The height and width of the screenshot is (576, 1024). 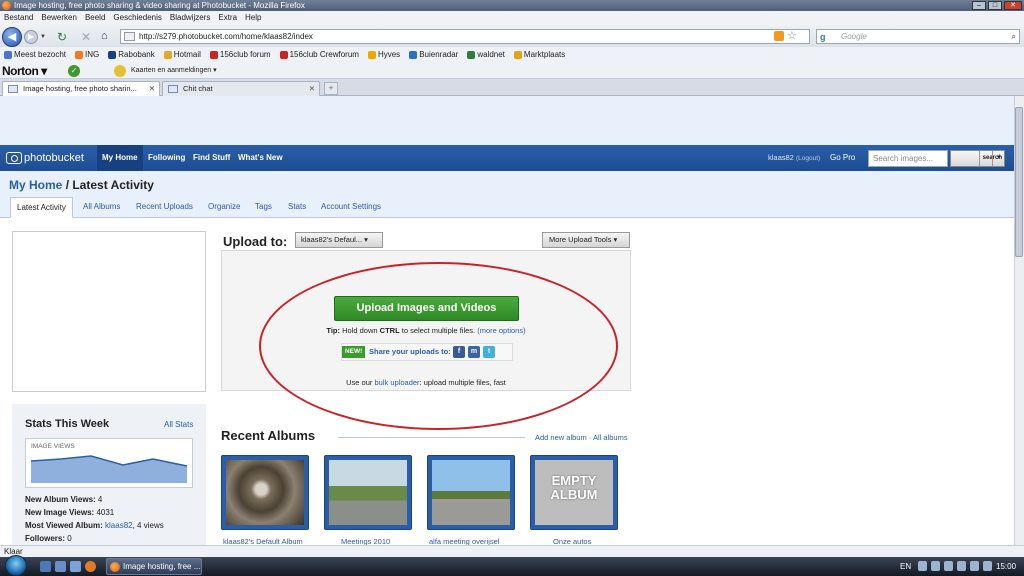 I want to click on all-albums-link: All albums, so click(x=610, y=437).